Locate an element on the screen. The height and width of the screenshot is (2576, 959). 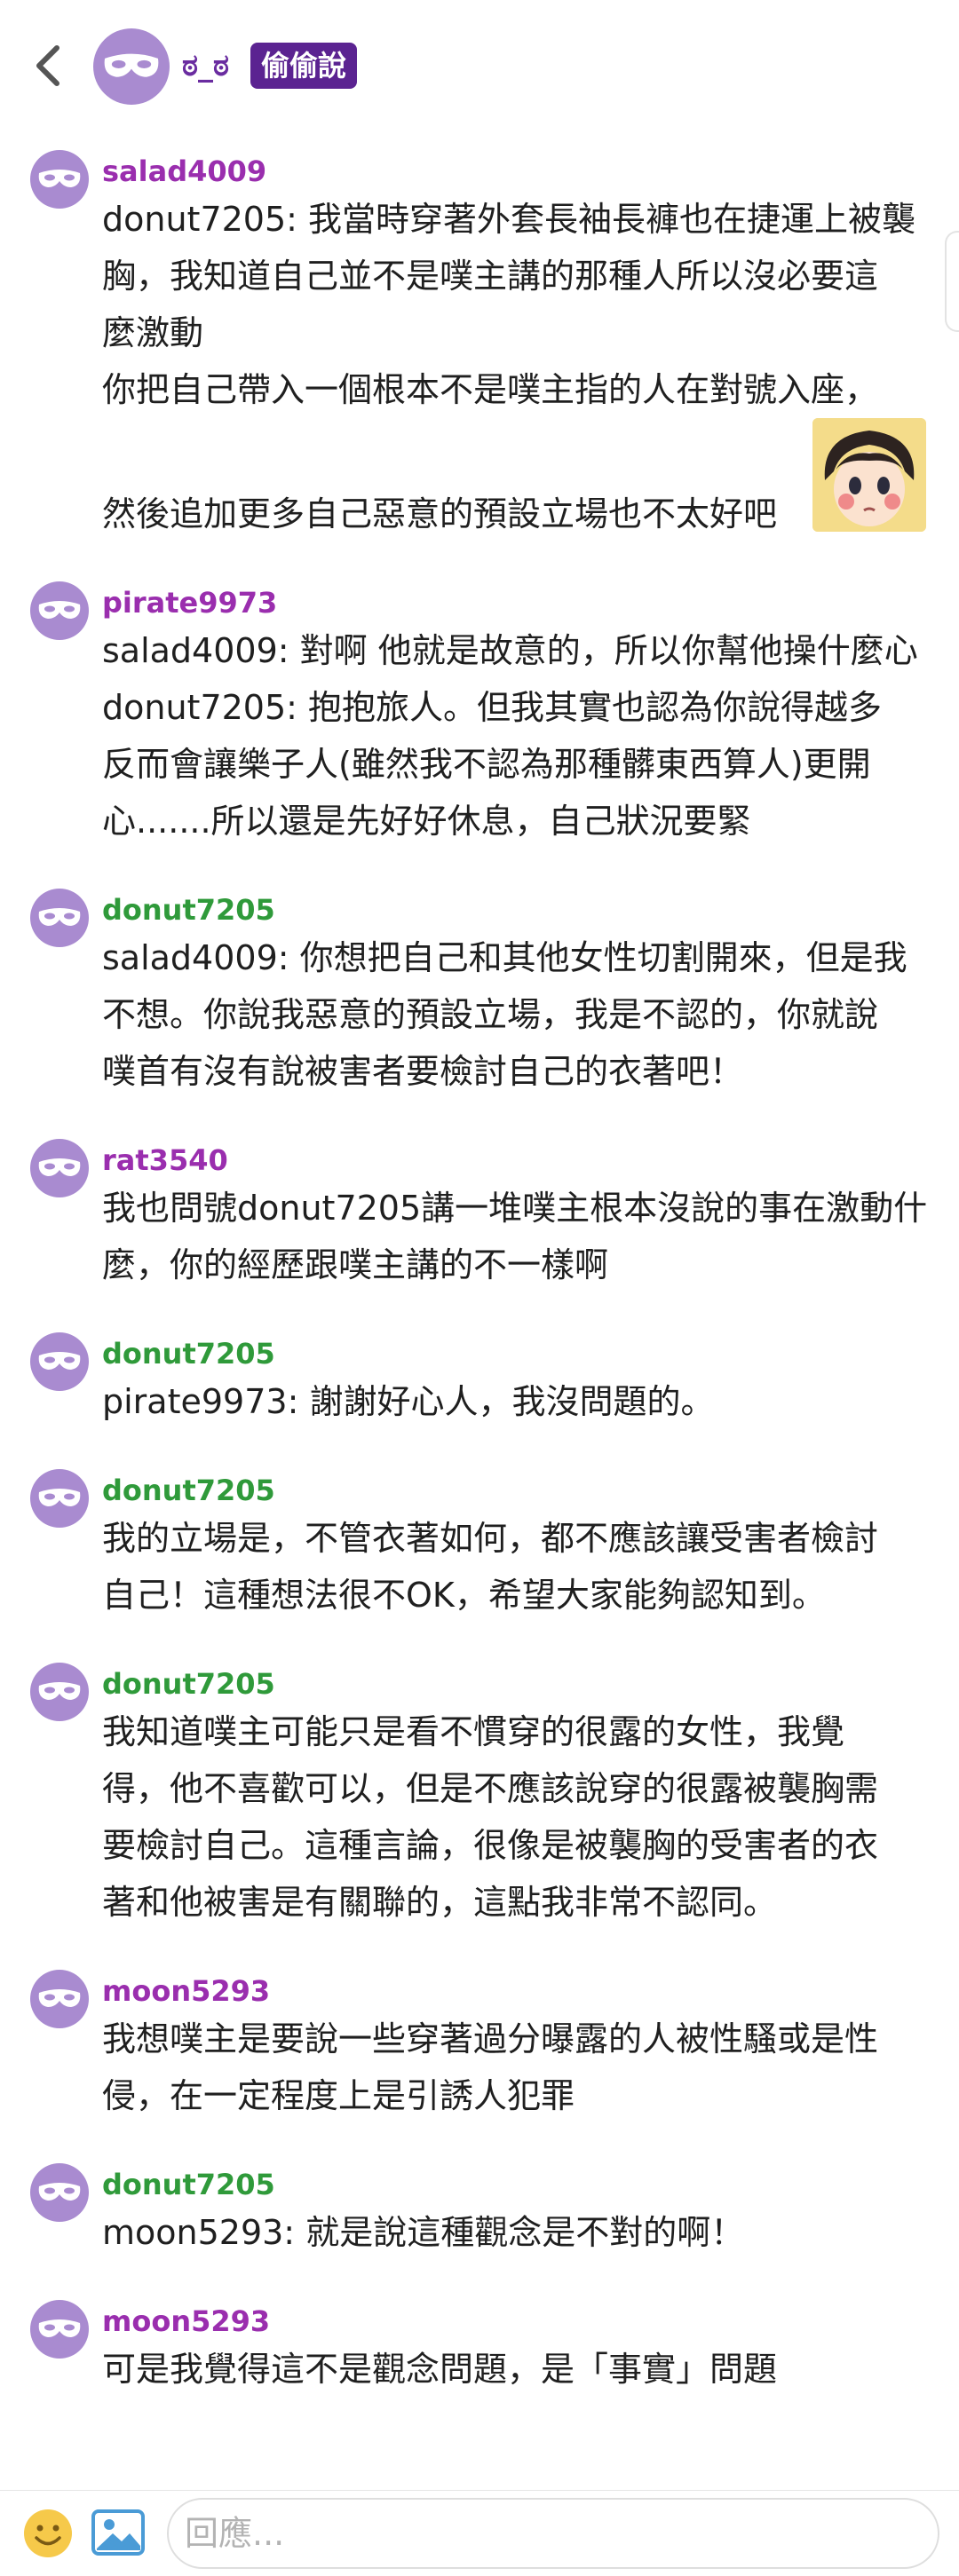
image-button is located at coordinates (118, 2532).